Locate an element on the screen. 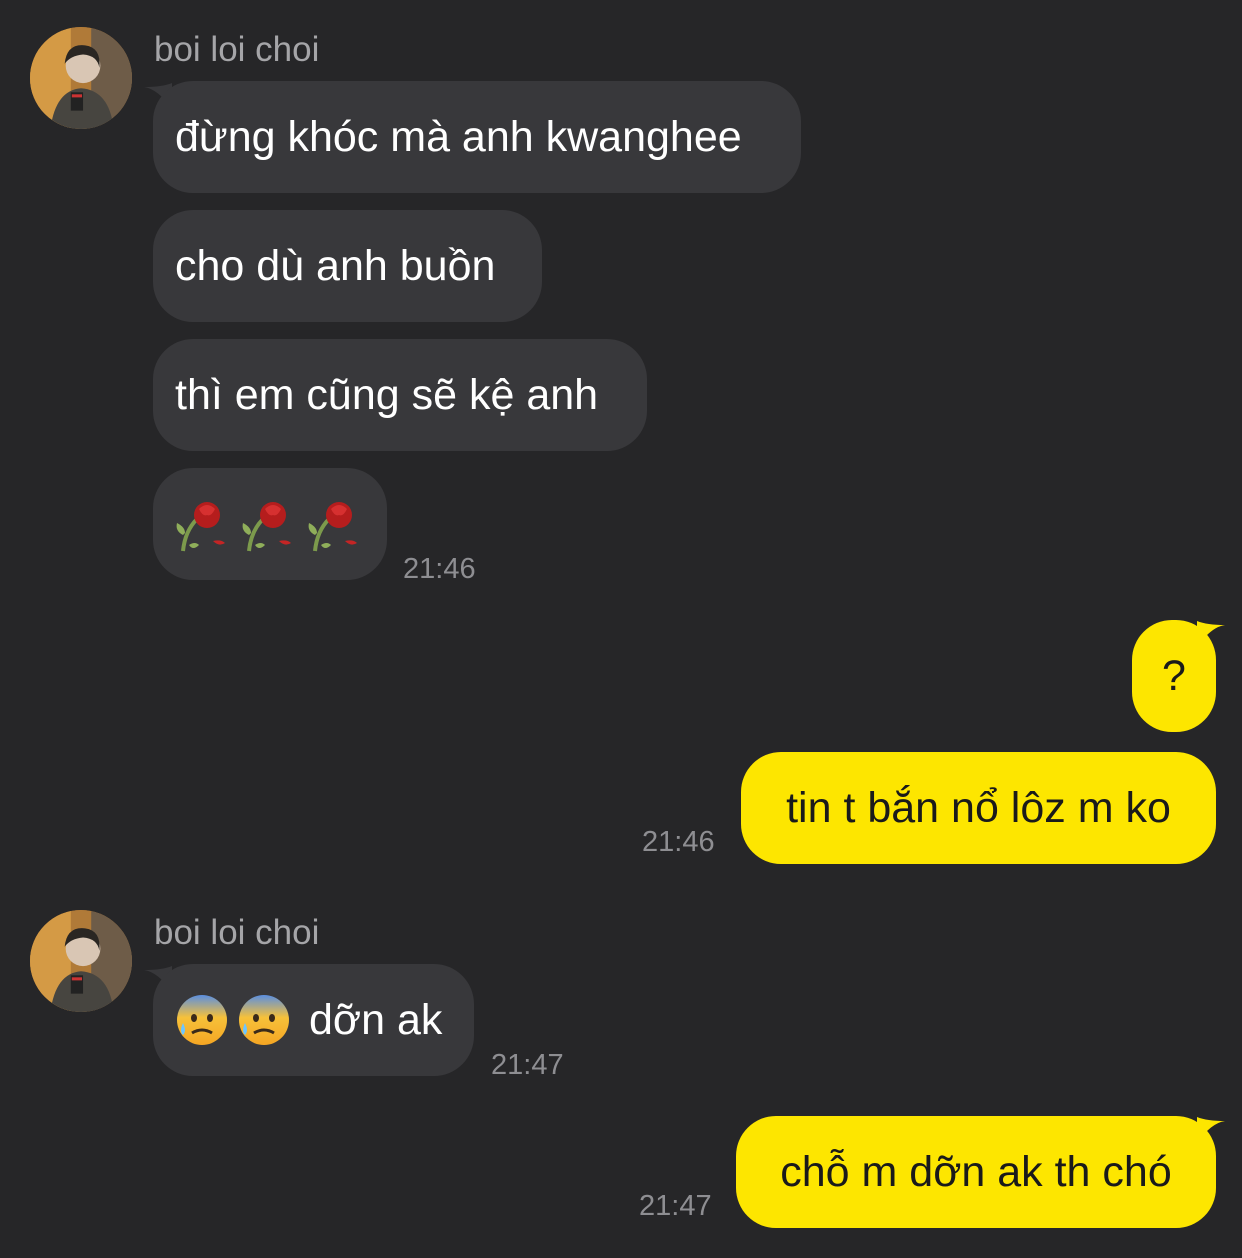  message-bubble: ? is located at coordinates (1174, 676).